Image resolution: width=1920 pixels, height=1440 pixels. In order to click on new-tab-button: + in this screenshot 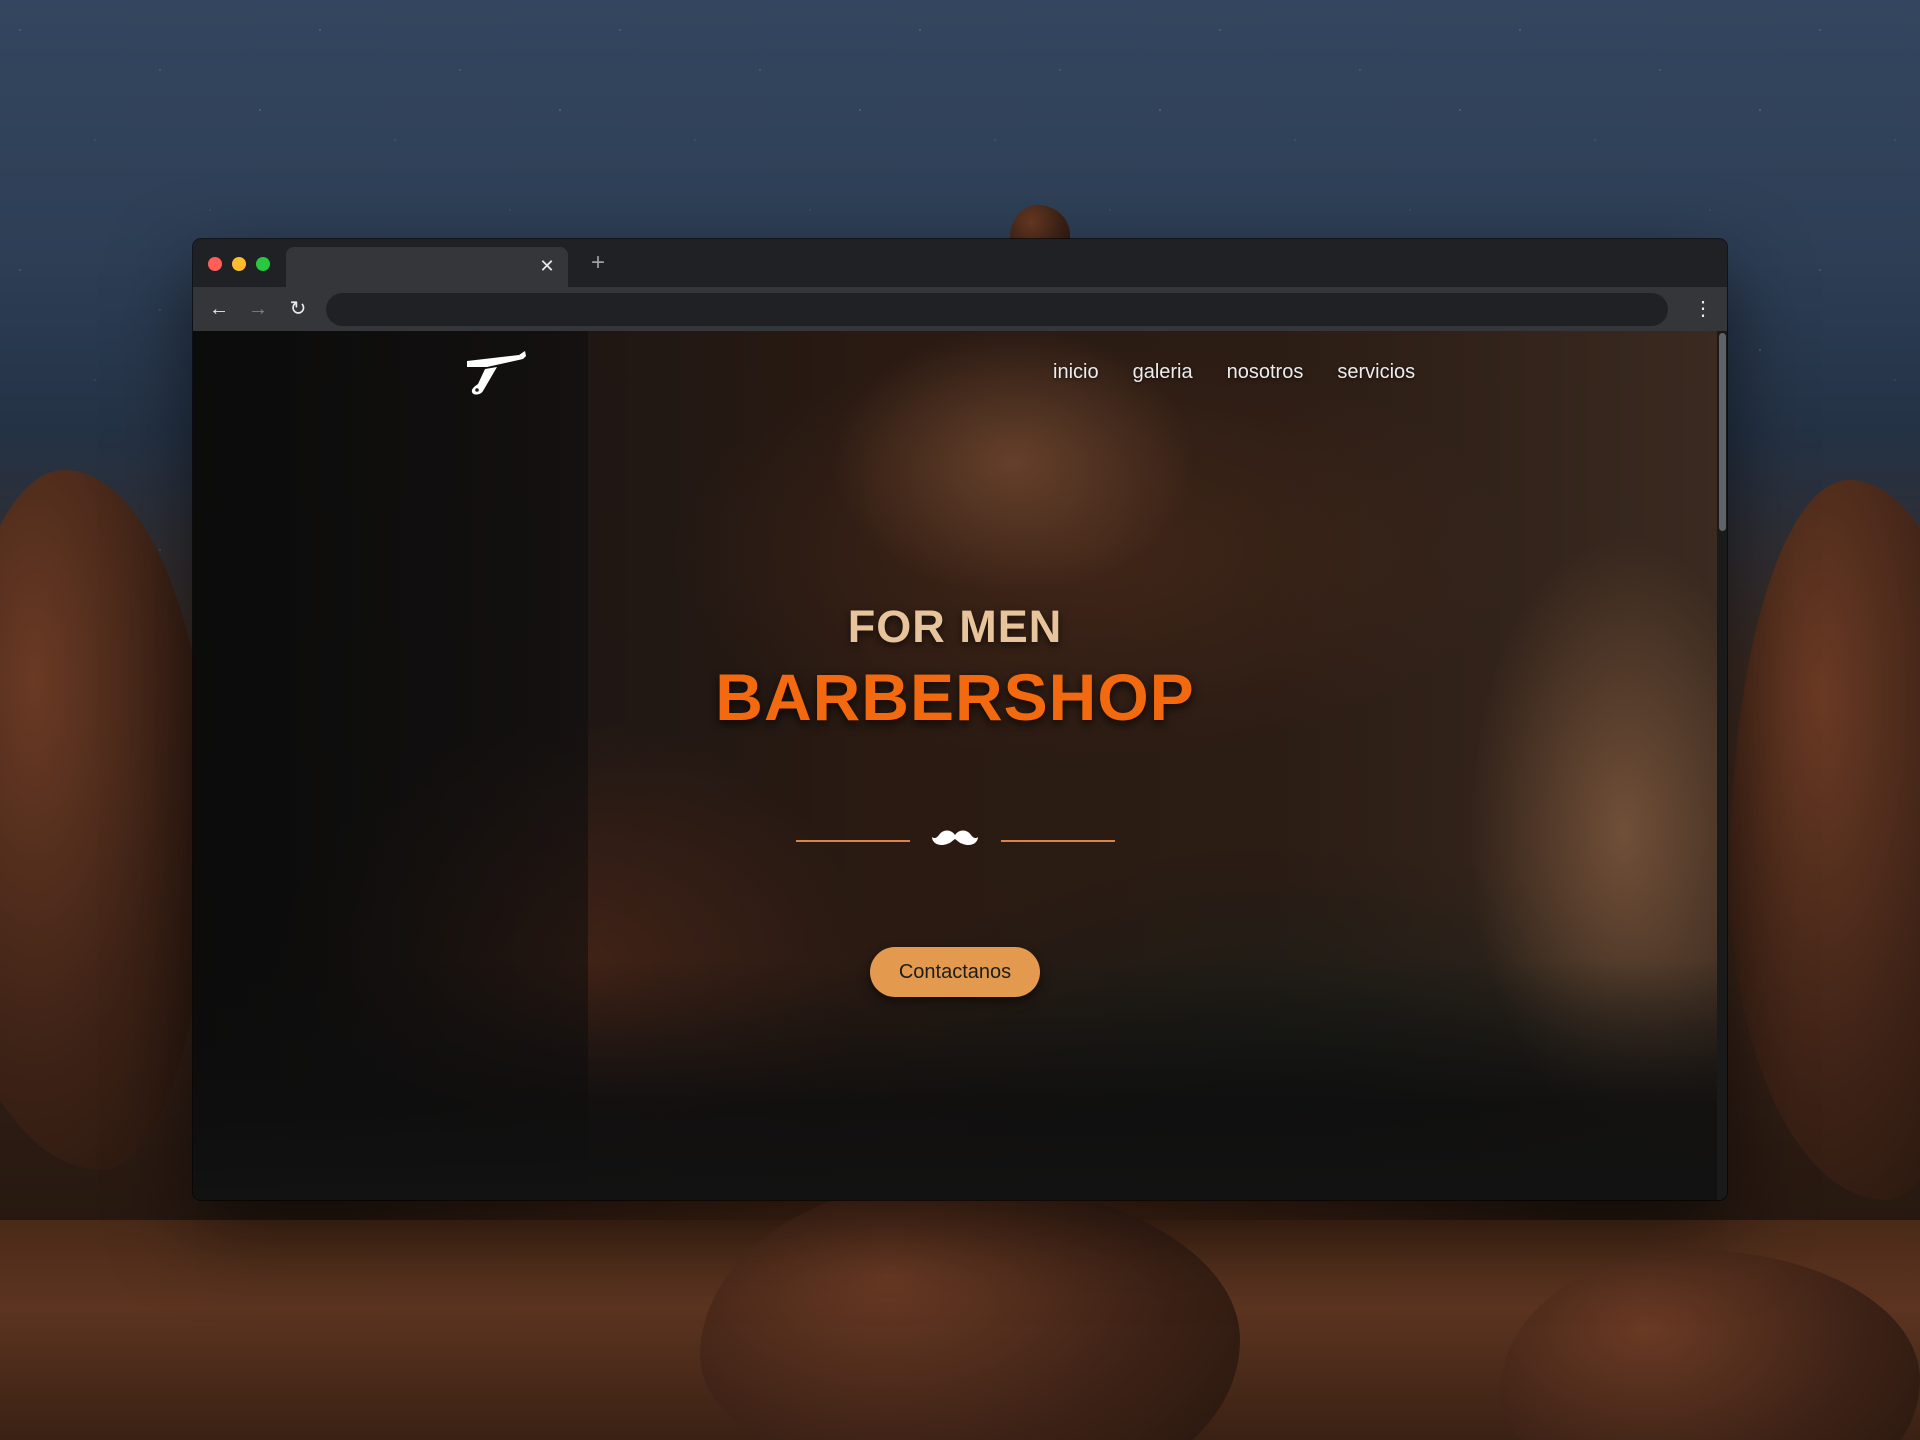, I will do `click(598, 263)`.